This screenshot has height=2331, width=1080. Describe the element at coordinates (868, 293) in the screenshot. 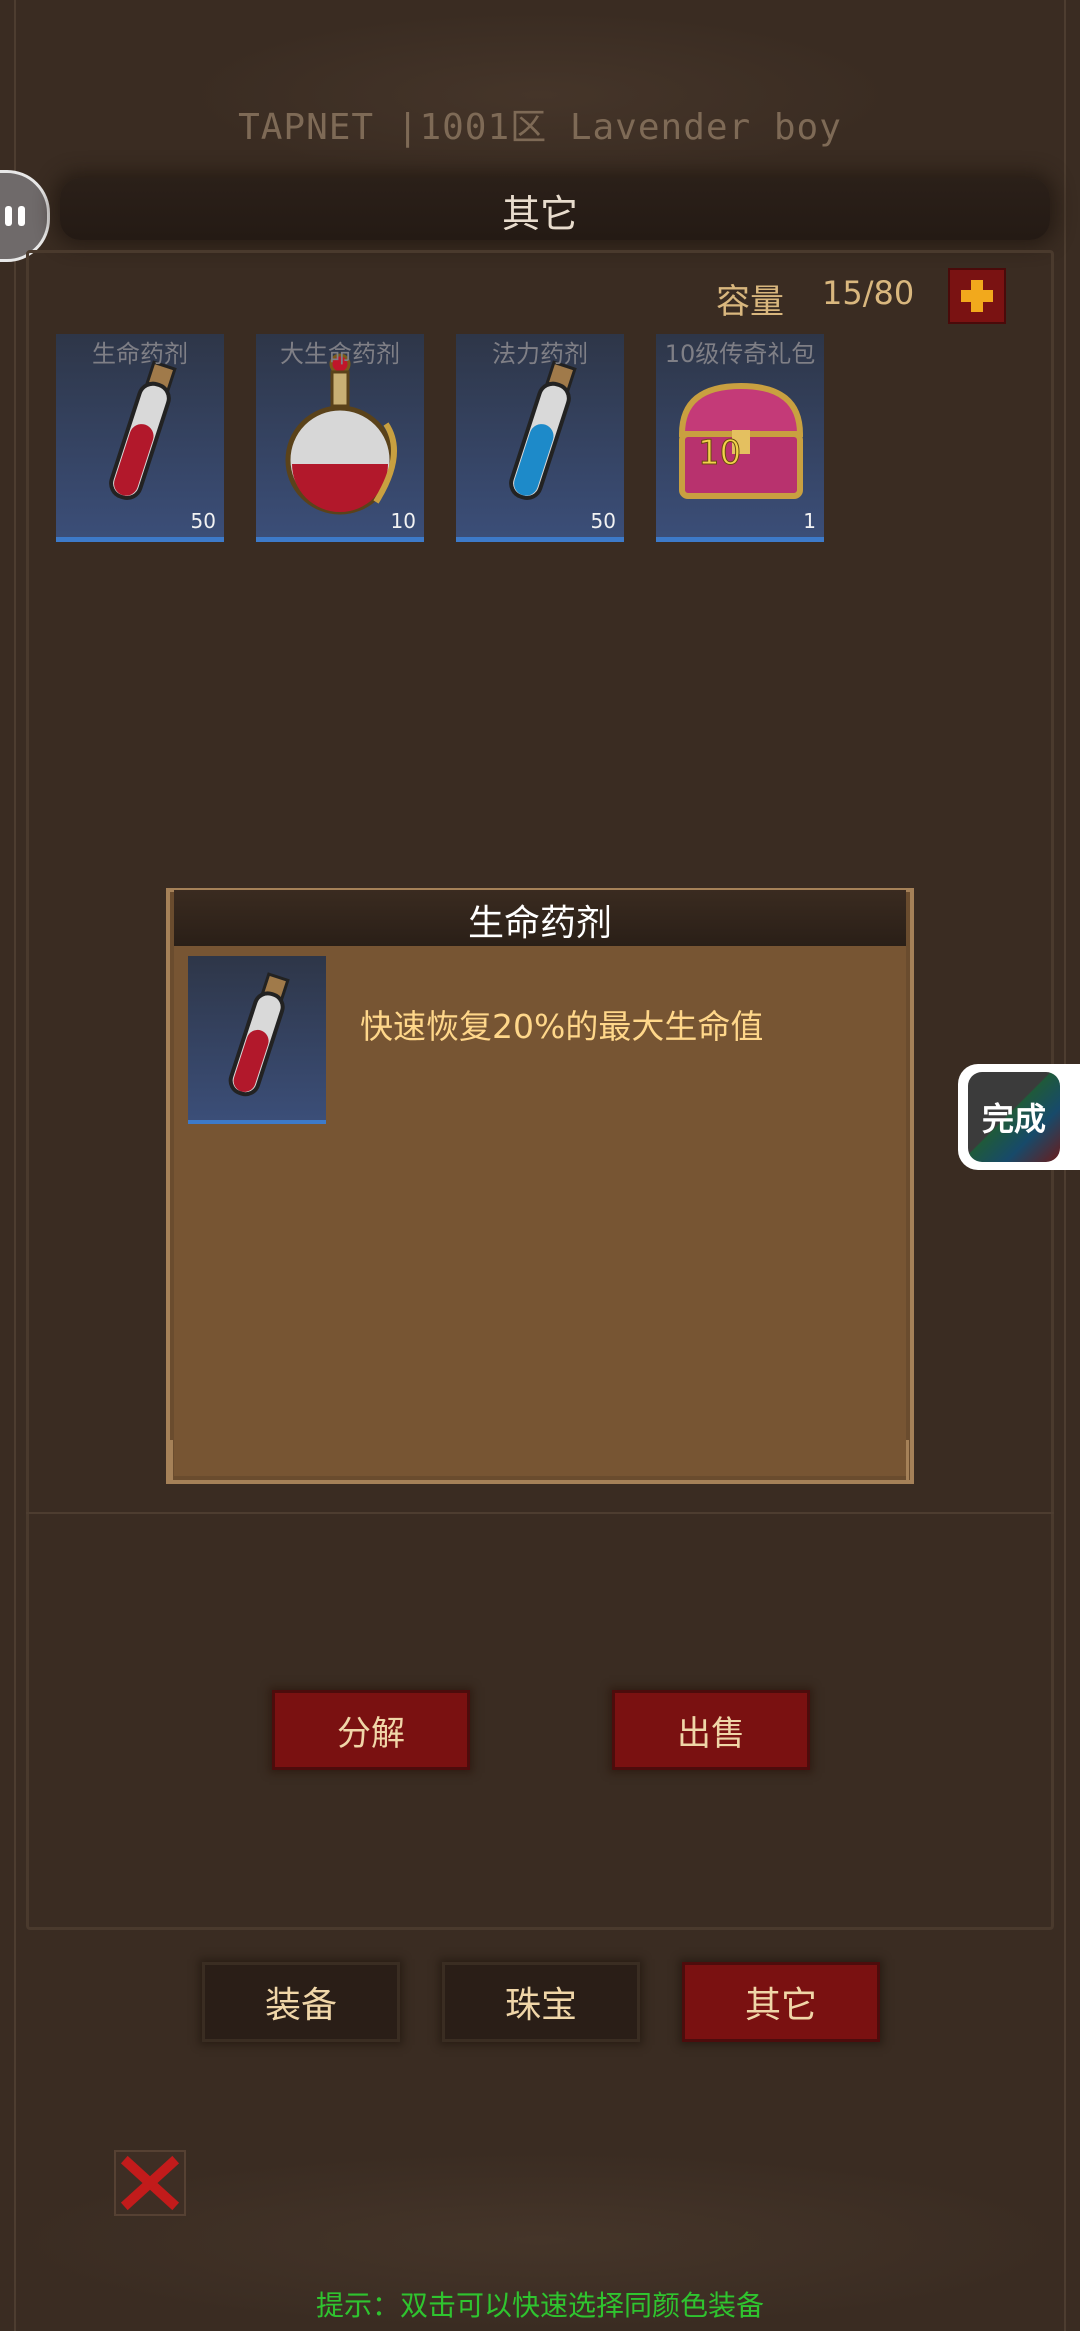

I see `capacity-value: 15/80` at that location.